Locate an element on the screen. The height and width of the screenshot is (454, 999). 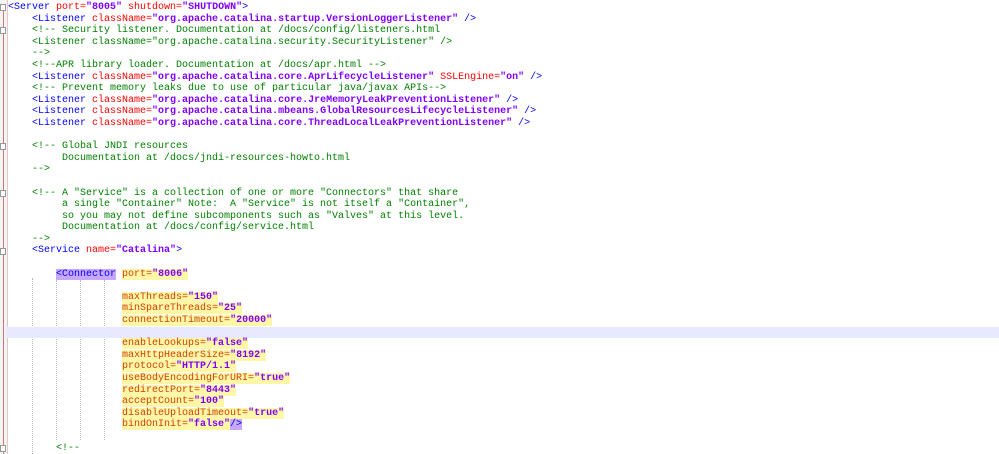
xml-attribute: acceptCount= is located at coordinates (158, 402).